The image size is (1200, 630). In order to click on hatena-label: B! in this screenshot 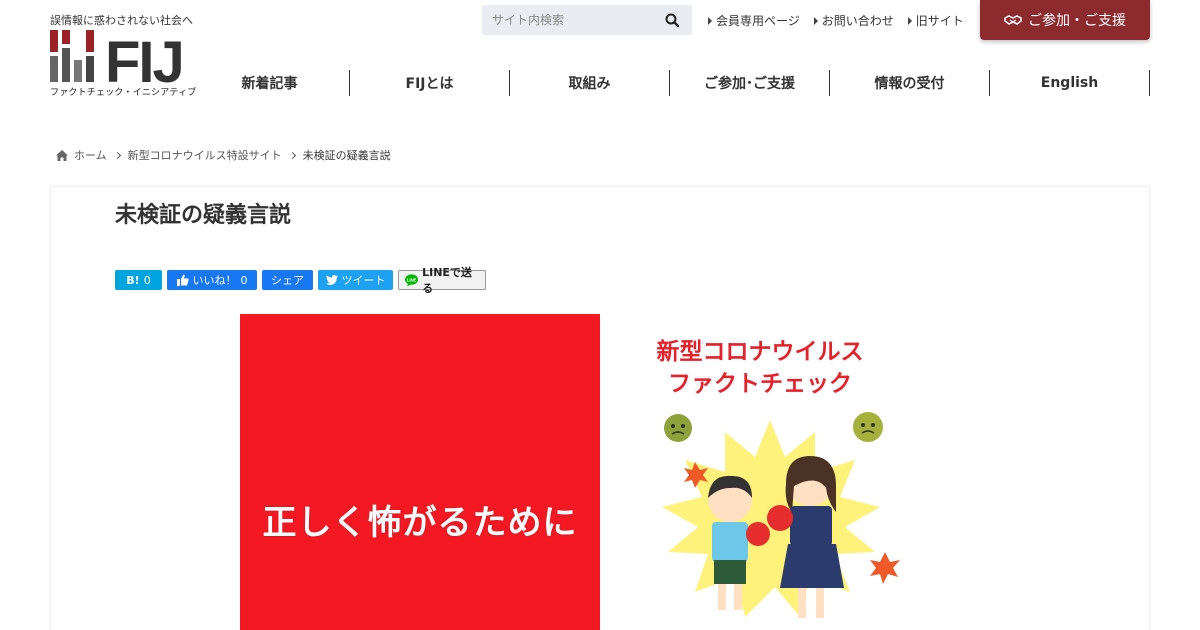, I will do `click(133, 280)`.